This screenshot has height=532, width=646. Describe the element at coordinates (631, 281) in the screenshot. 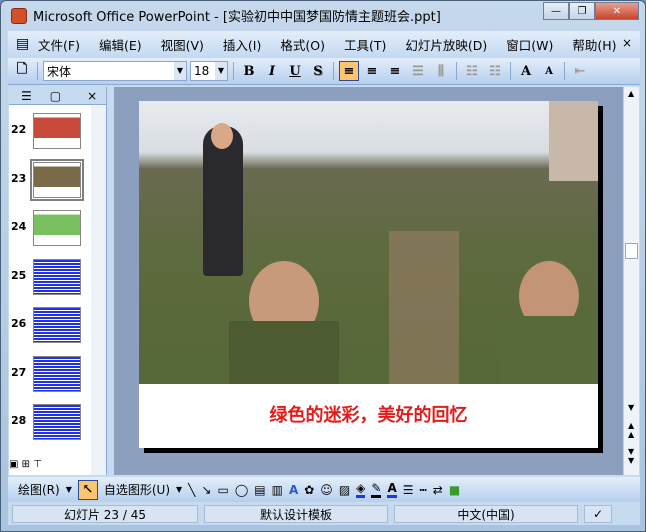

I see `vertical-scrollbar: ▲ ▼ ▲ ▲ ▼ ▼` at that location.